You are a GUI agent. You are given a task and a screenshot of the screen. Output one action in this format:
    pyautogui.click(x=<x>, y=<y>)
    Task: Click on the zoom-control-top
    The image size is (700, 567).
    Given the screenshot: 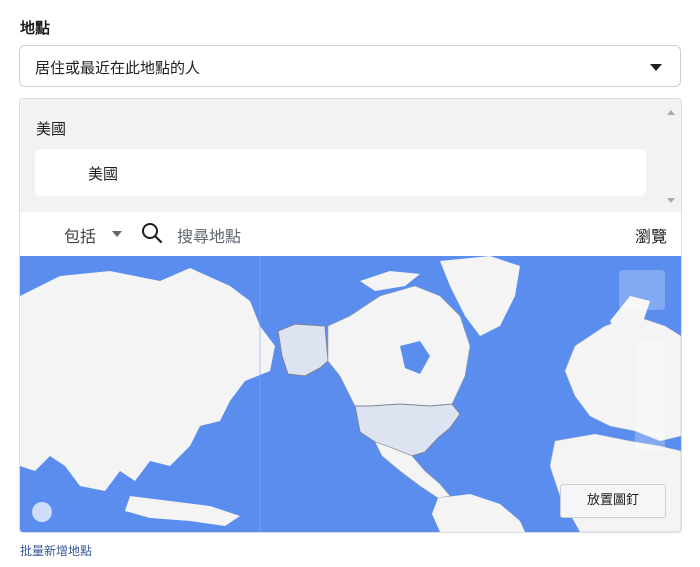 What is the action you would take?
    pyautogui.click(x=642, y=290)
    